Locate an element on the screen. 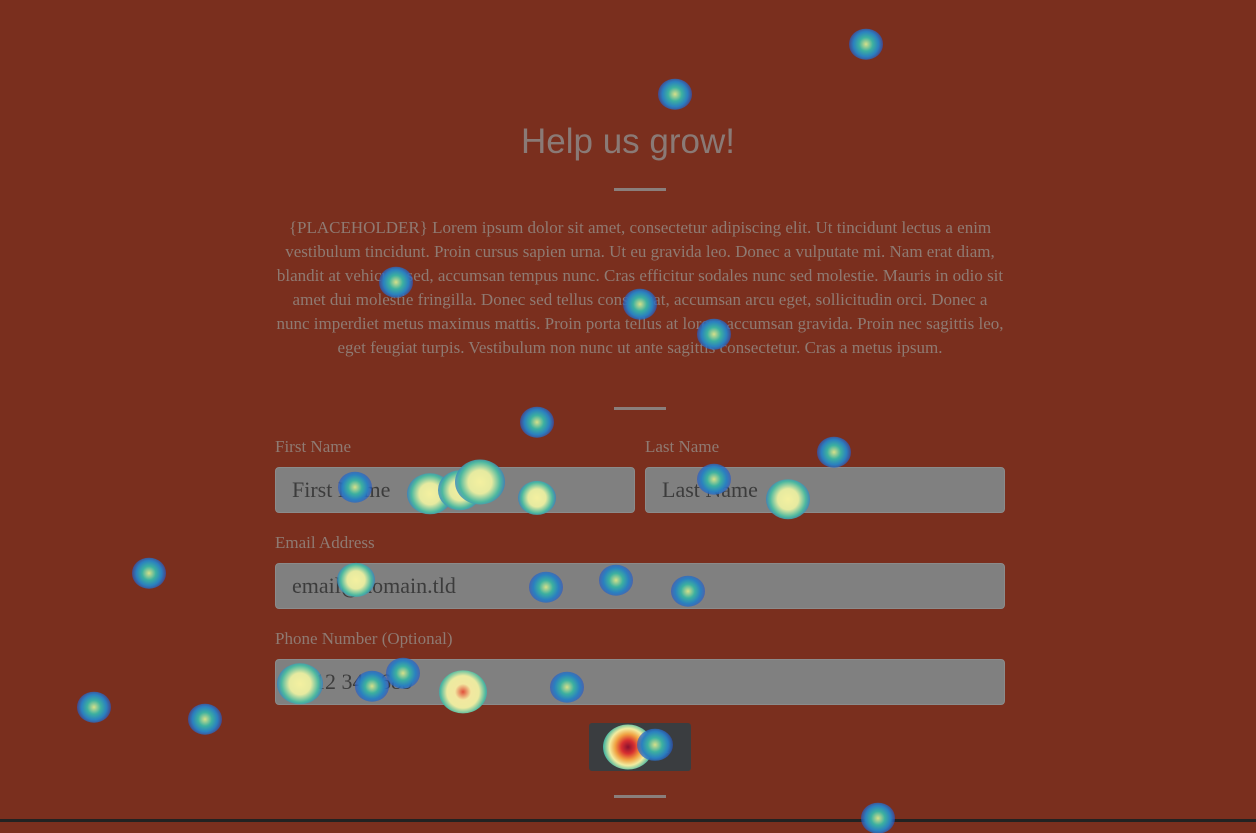 The width and height of the screenshot is (1256, 833). phone-input is located at coordinates (640, 682).